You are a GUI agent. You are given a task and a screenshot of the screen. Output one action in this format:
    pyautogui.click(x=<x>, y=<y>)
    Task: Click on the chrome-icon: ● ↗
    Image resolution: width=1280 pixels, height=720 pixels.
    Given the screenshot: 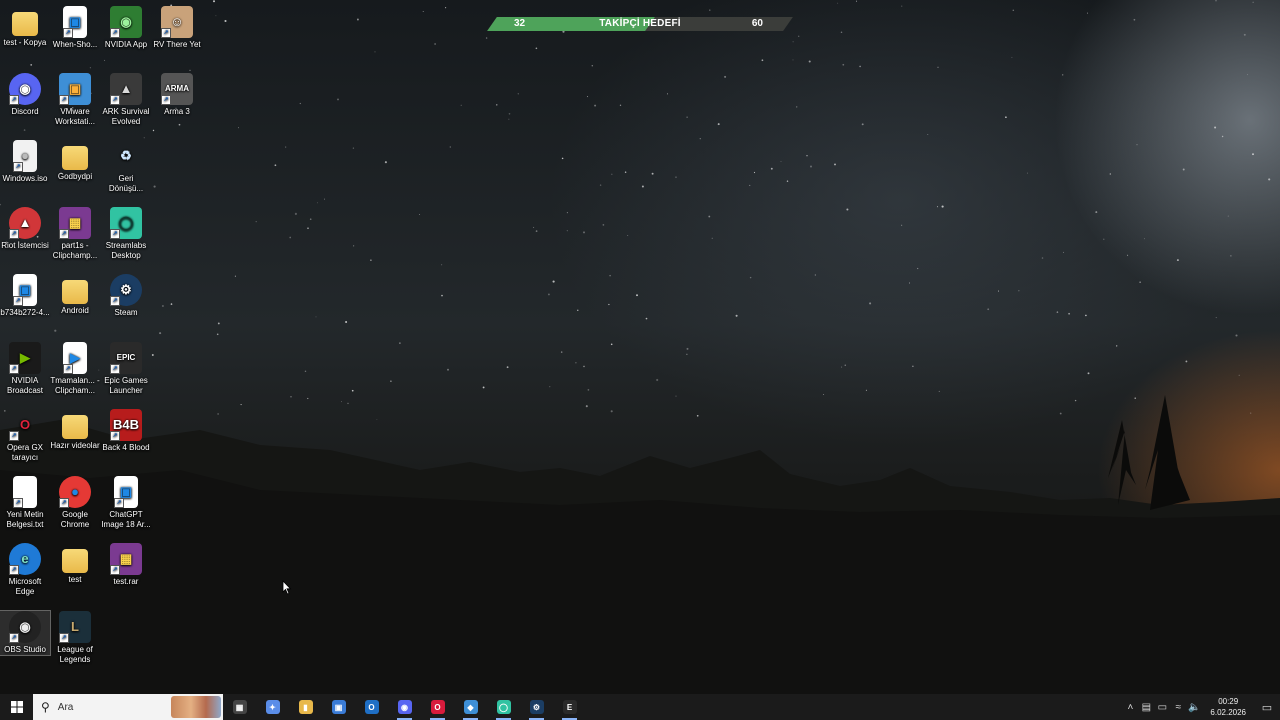 What is the action you would take?
    pyautogui.click(x=75, y=492)
    